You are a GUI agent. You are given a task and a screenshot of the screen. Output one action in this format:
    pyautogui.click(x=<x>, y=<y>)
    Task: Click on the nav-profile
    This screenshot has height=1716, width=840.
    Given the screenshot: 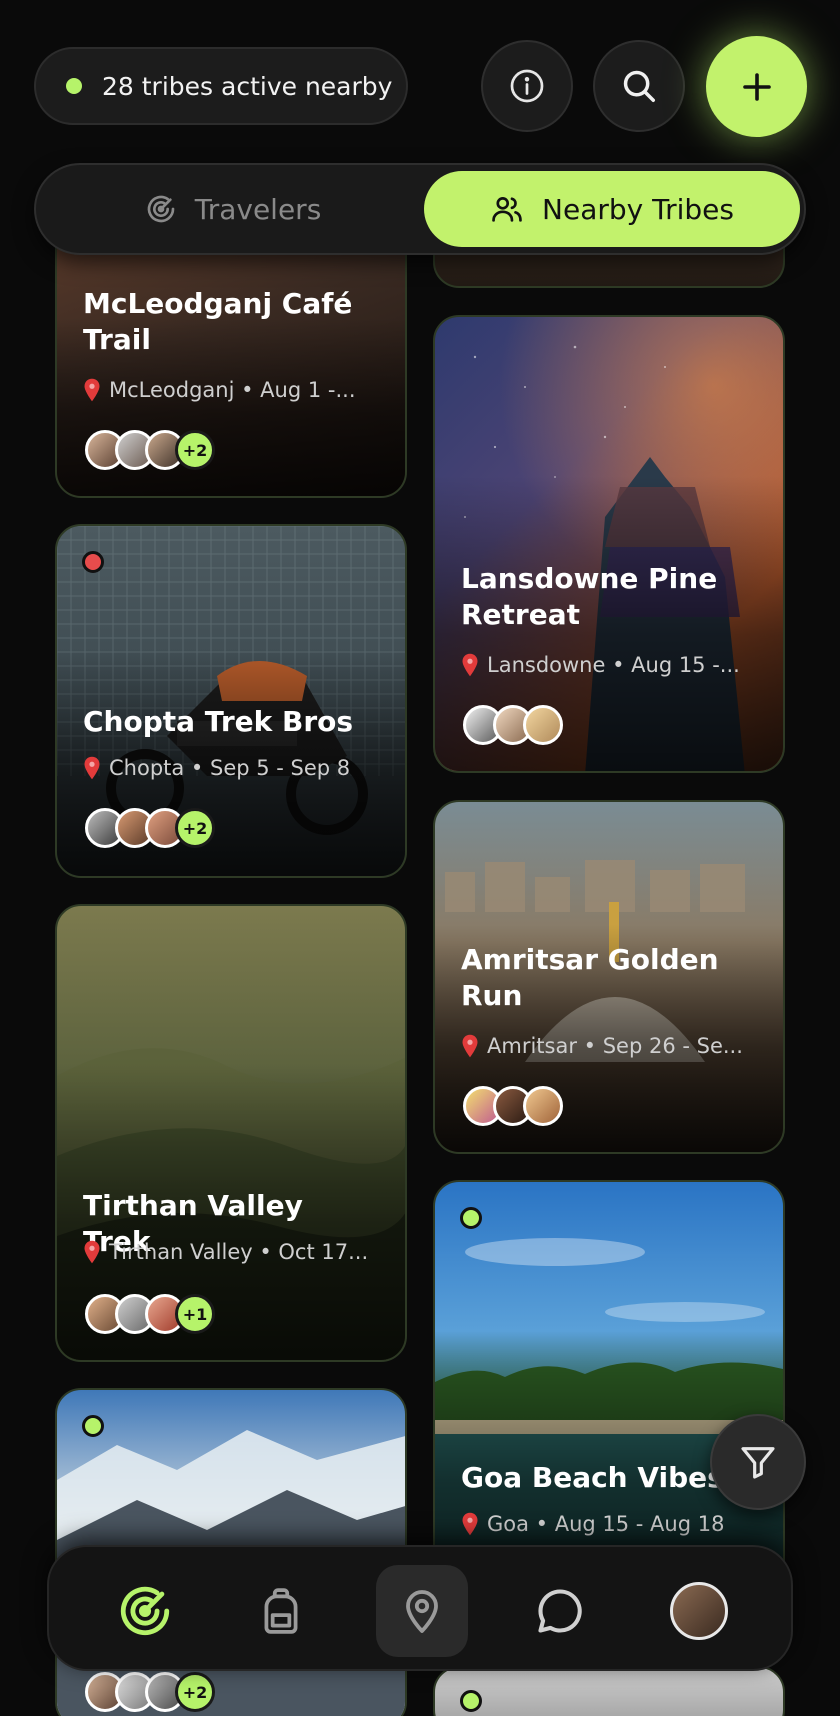 What is the action you would take?
    pyautogui.click(x=699, y=1611)
    